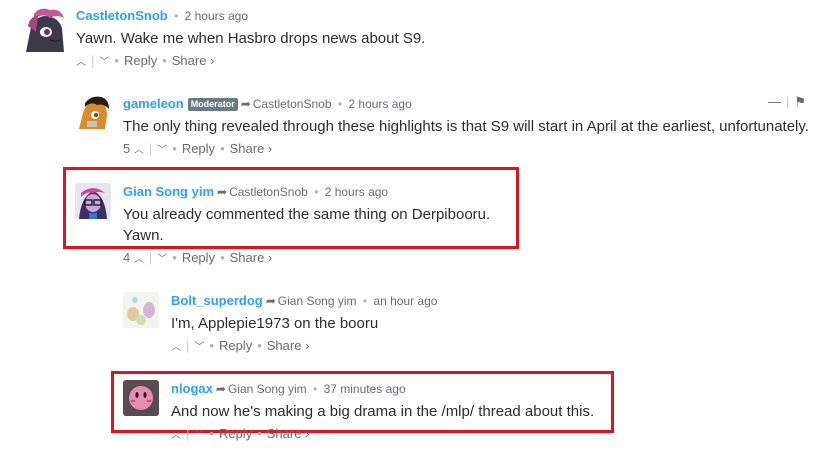 The height and width of the screenshot is (464, 840). What do you see at coordinates (143, 235) in the screenshot?
I see `comment-body-line-2: Yawn.` at bounding box center [143, 235].